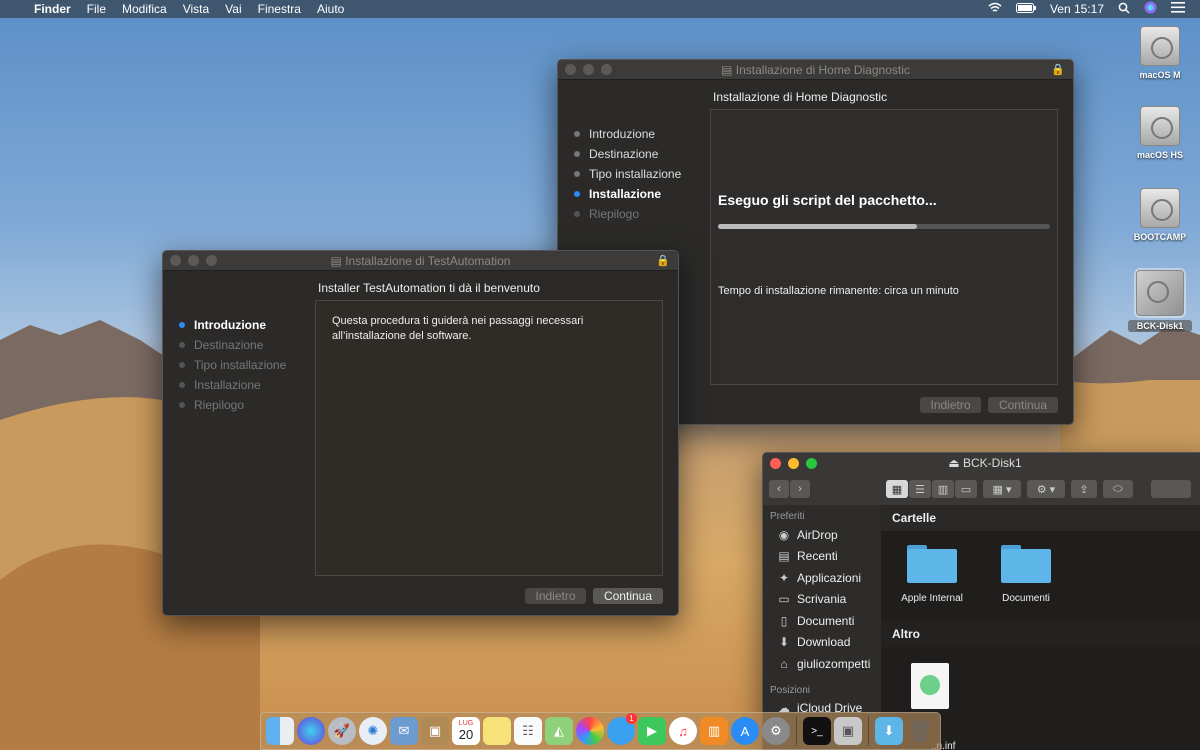  Describe the element at coordinates (279, 9) in the screenshot. I see `menu-finestra: Finestra` at that location.